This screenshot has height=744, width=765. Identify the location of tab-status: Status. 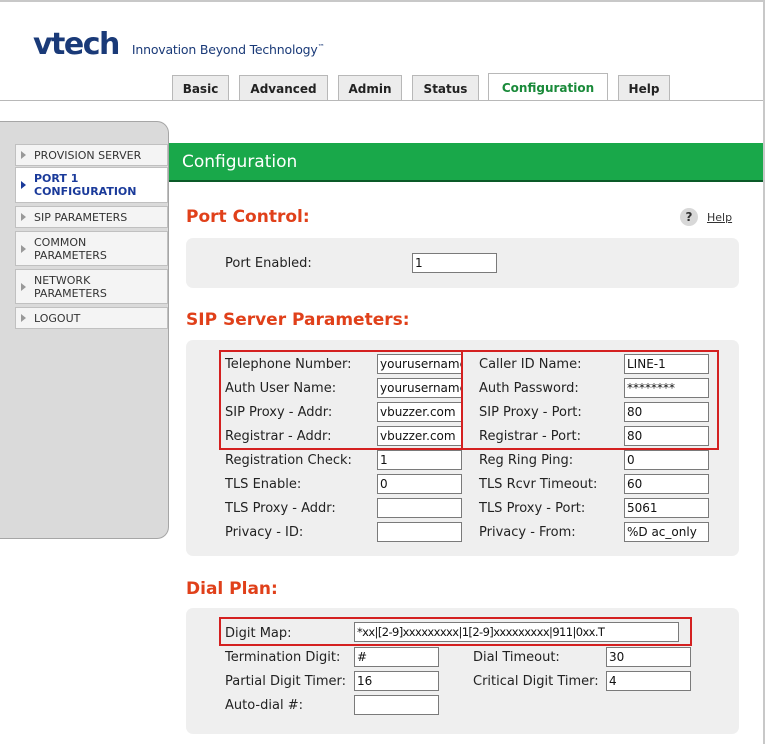
(445, 88).